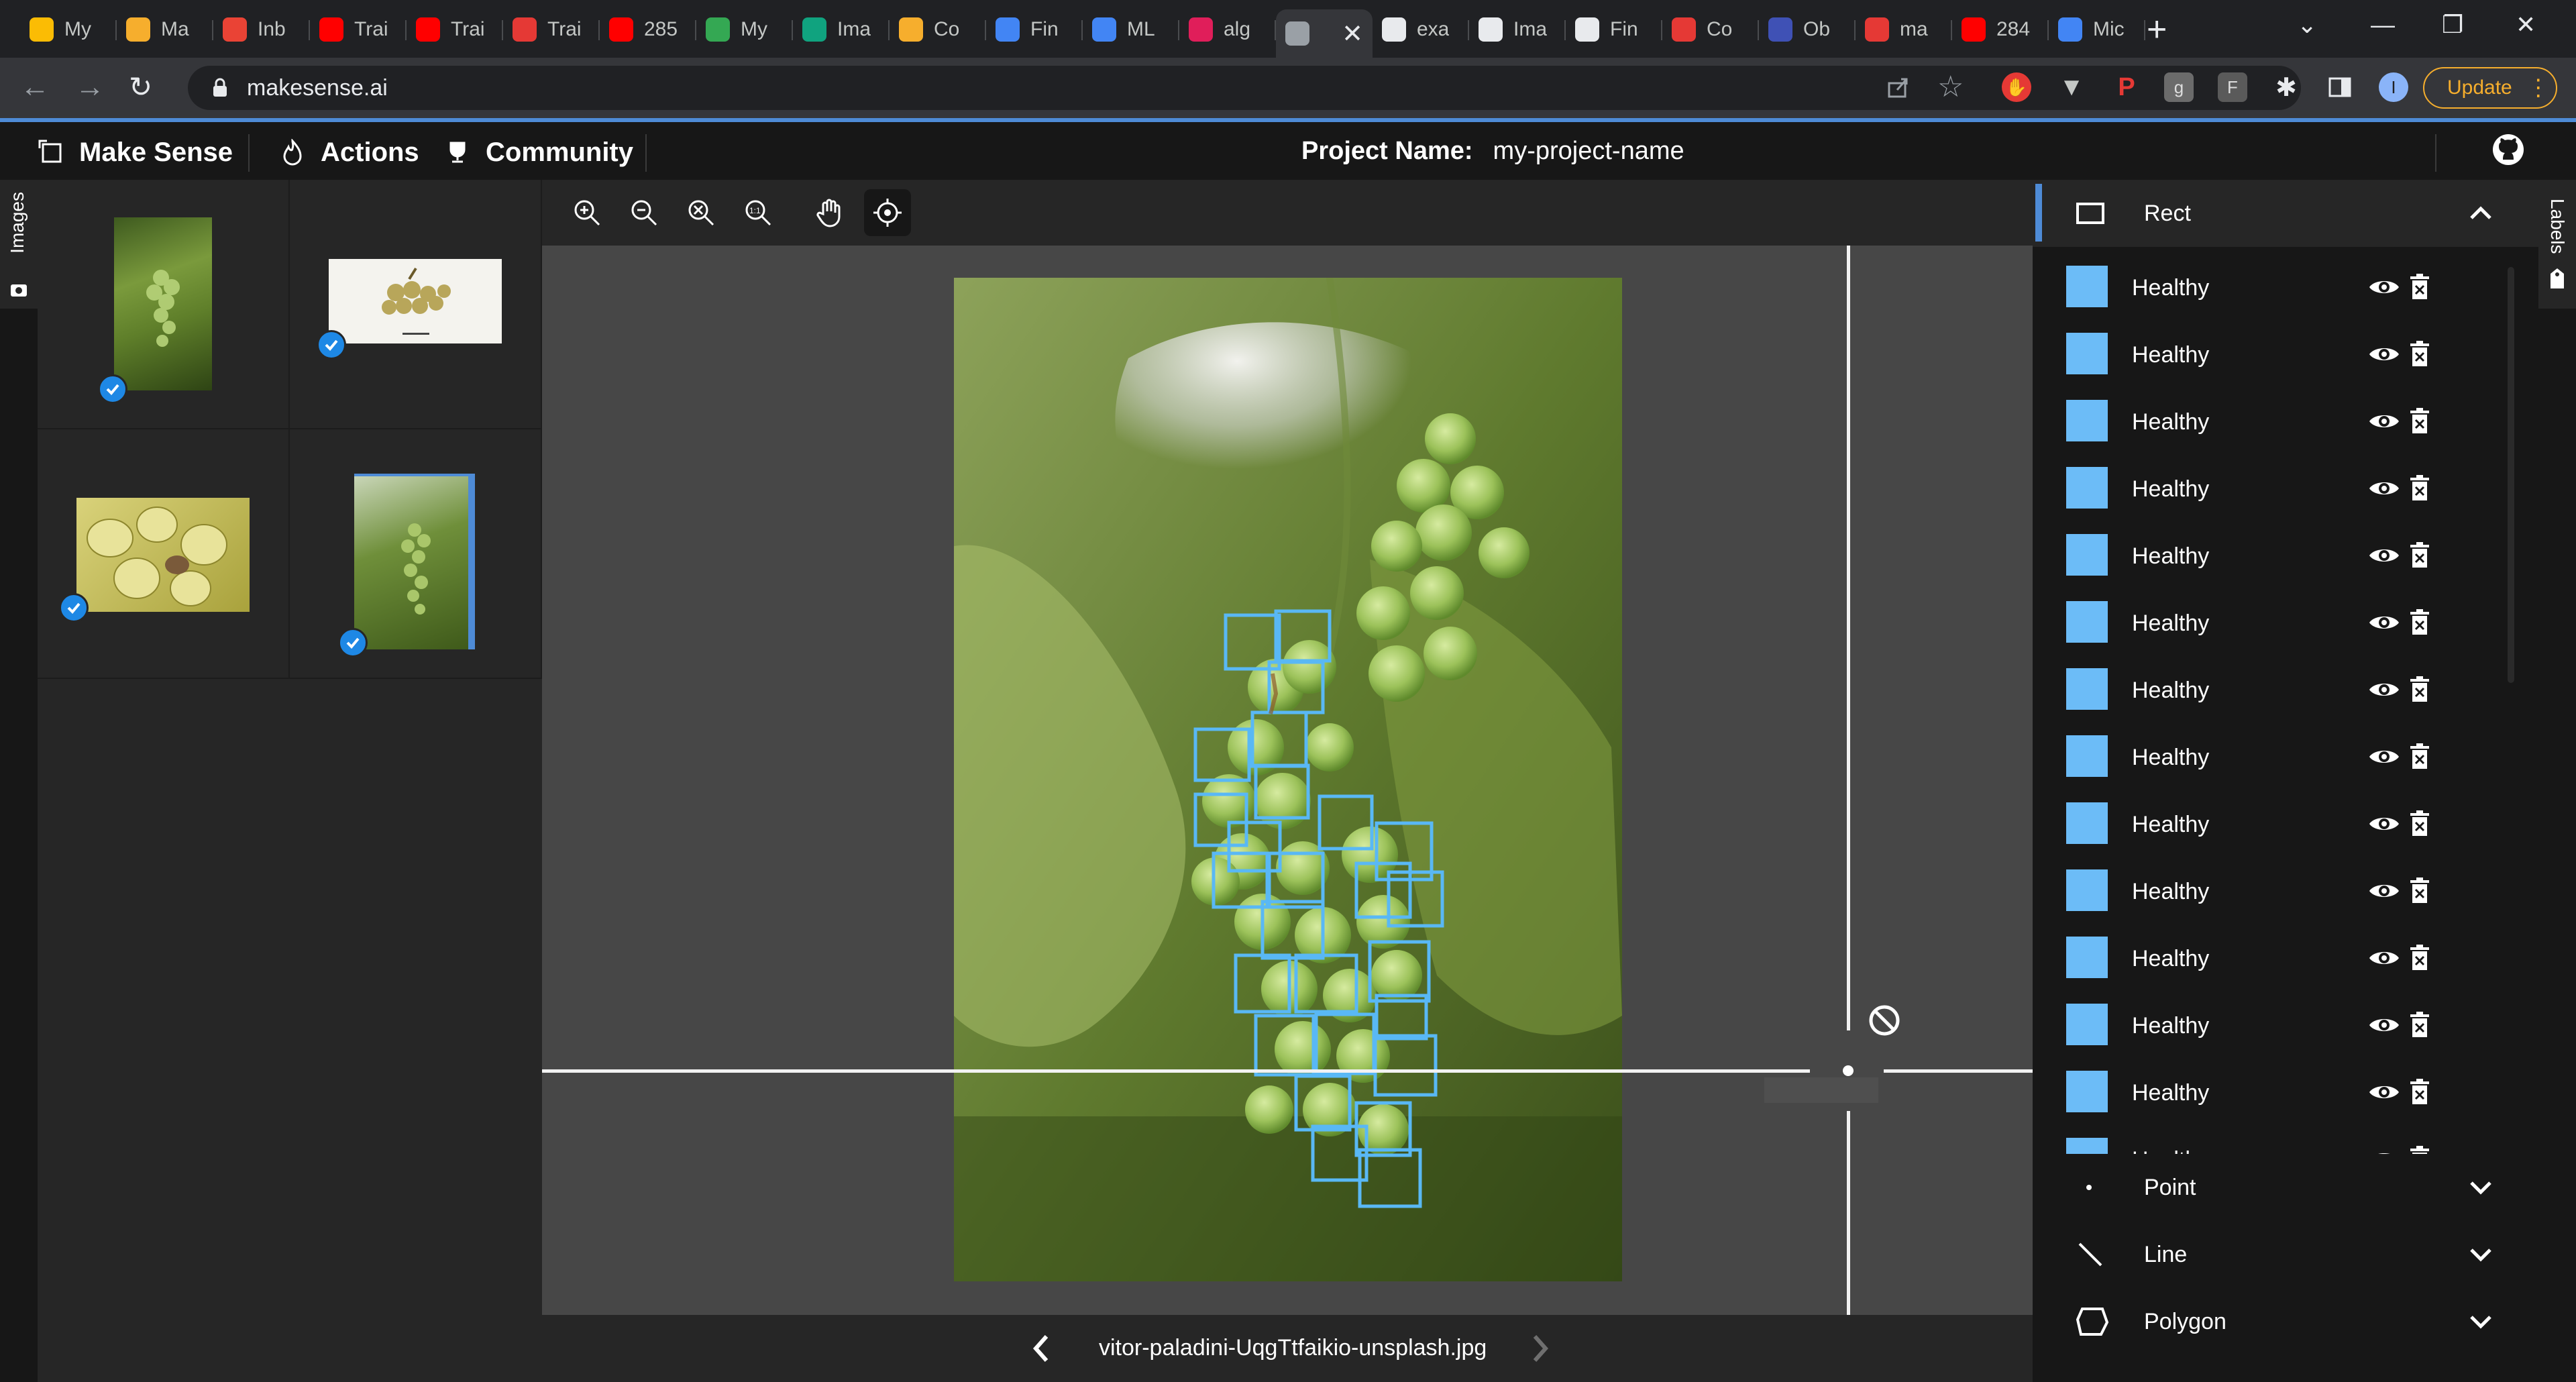  Describe the element at coordinates (2508, 149) in the screenshot. I see `github-icon` at that location.